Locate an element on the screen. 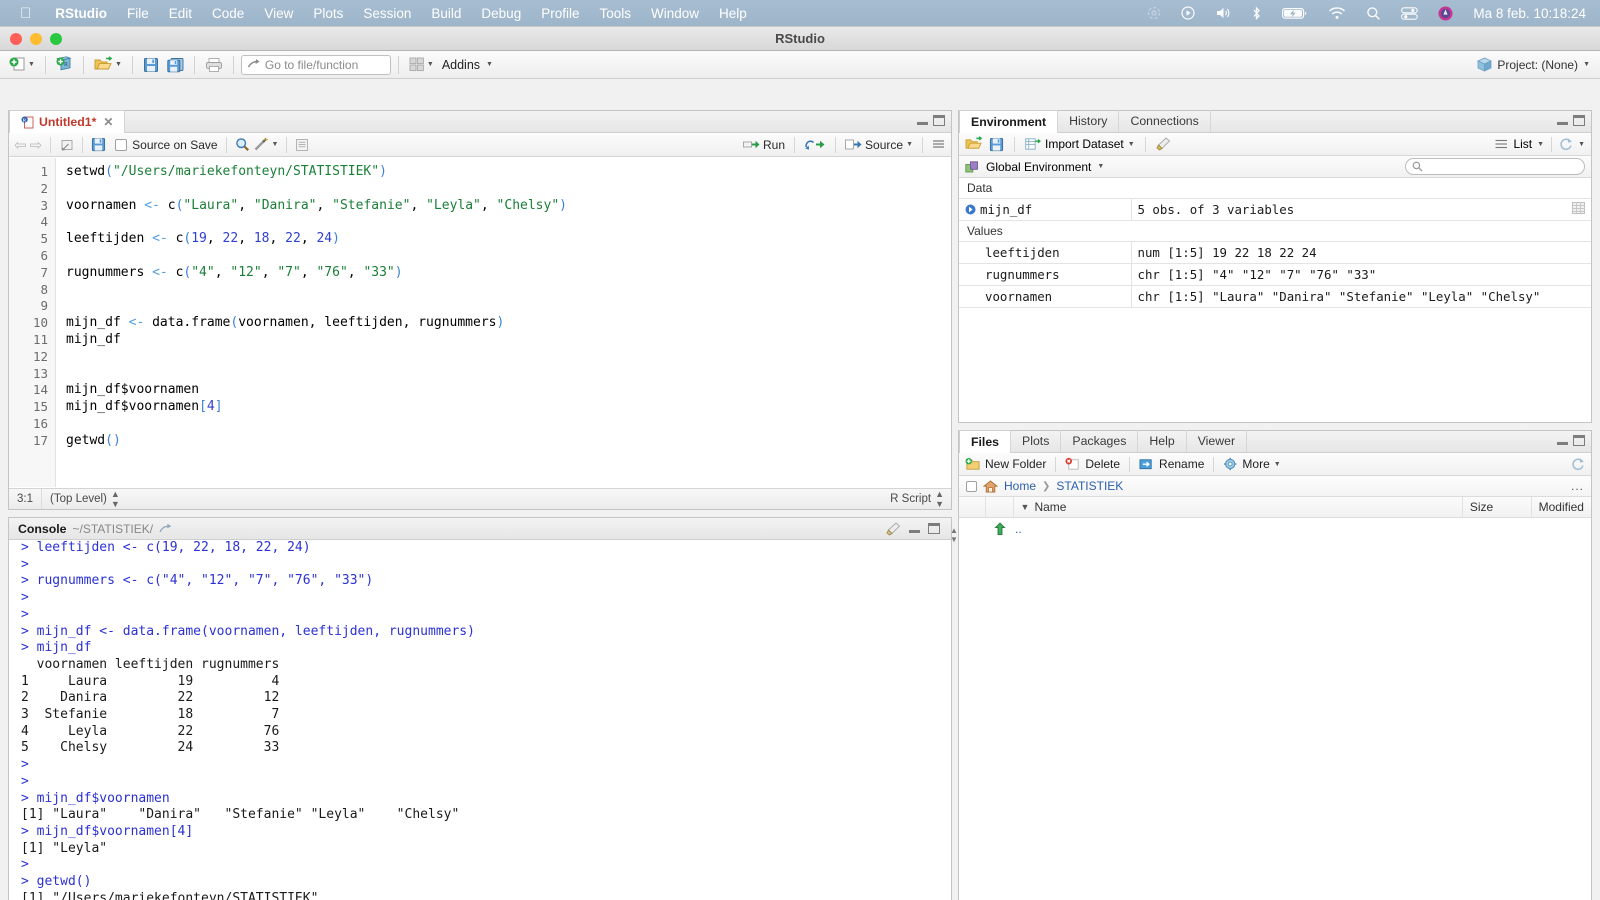  rerun-button is located at coordinates (815, 144).